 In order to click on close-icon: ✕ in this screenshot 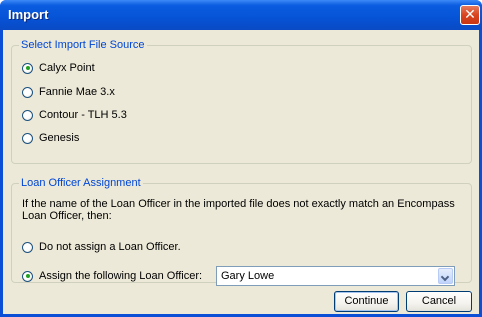, I will do `click(470, 14)`.